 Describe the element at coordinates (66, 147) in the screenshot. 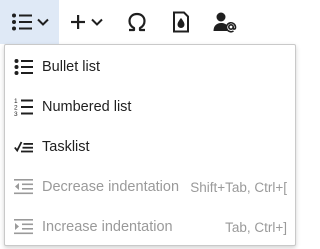

I see `menu-item-label: Tasklist` at that location.